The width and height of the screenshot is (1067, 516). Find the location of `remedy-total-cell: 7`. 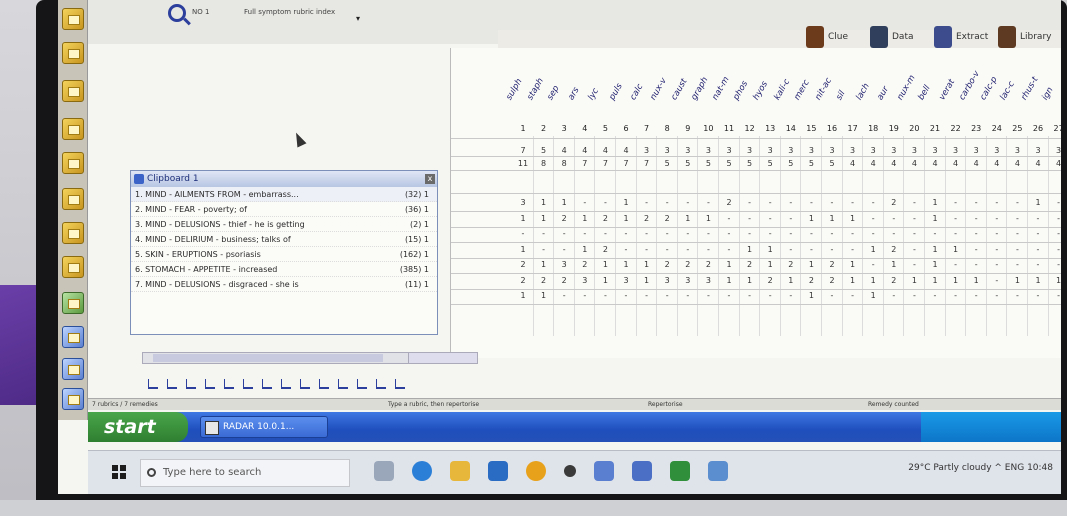

remedy-total-cell: 7 is located at coordinates (523, 150).